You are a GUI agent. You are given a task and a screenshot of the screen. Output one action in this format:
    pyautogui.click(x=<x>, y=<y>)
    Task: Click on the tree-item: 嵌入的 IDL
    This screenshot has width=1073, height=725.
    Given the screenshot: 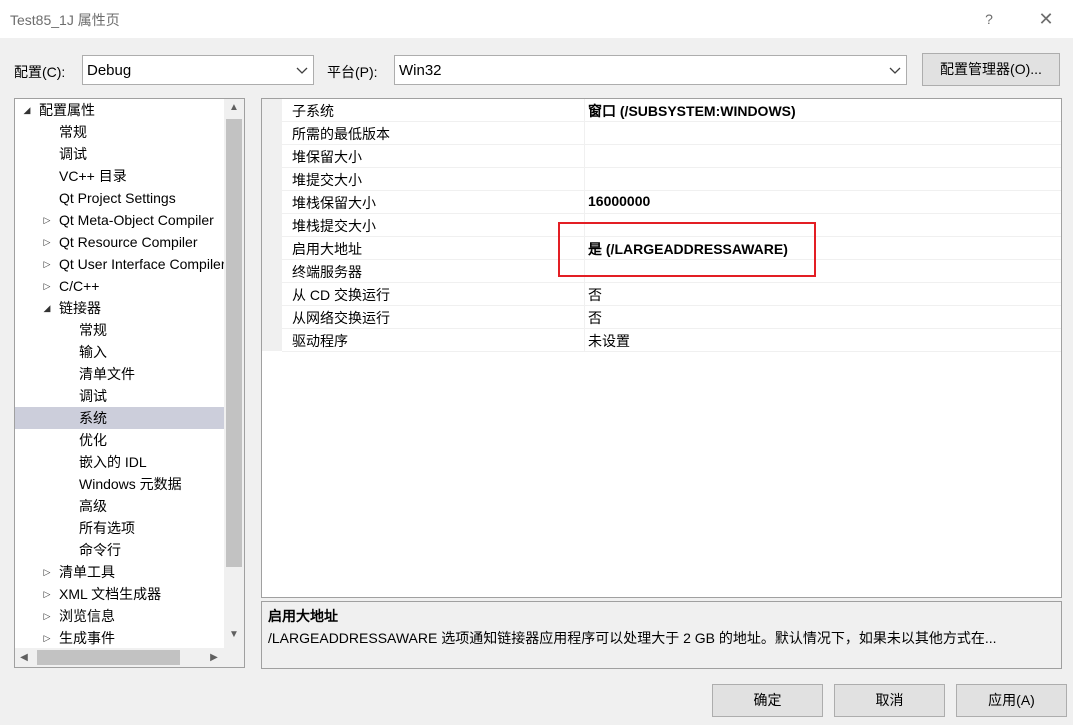 What is the action you would take?
    pyautogui.click(x=119, y=462)
    